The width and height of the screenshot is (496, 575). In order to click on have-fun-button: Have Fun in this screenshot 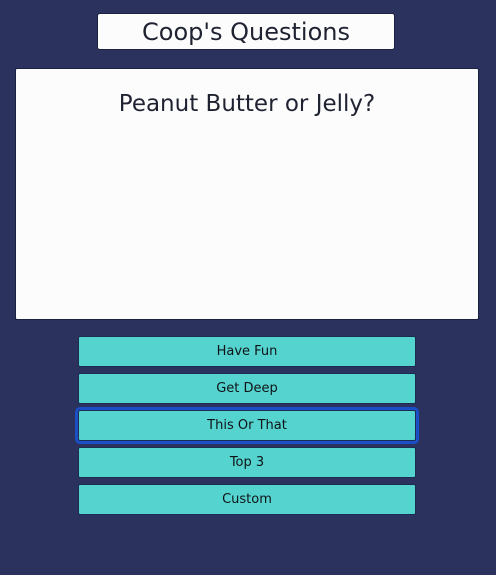, I will do `click(247, 351)`.